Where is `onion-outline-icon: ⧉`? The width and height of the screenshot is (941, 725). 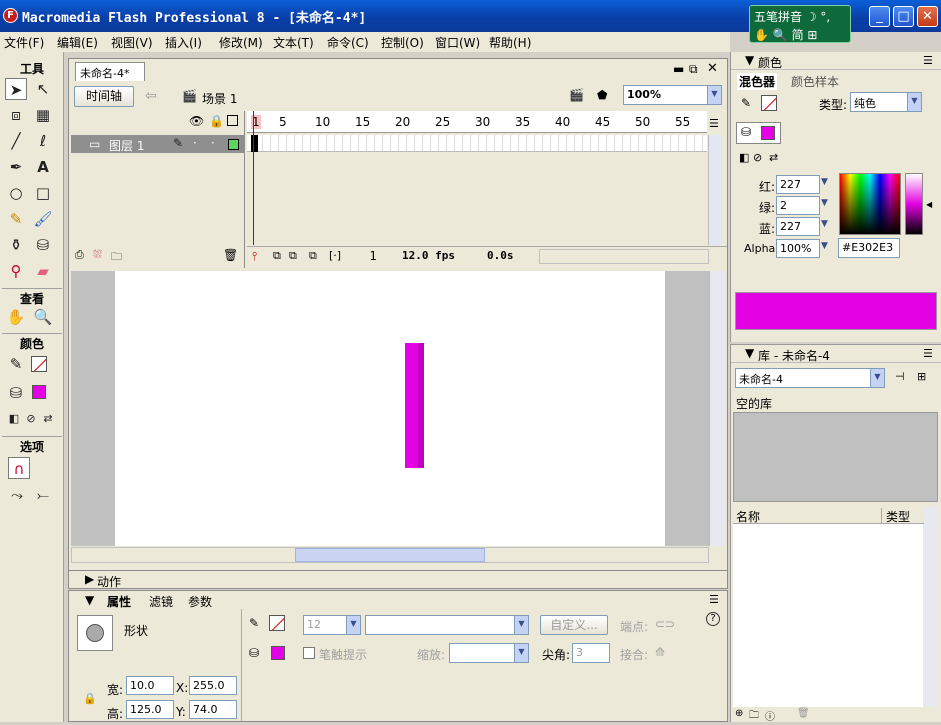 onion-outline-icon: ⧉ is located at coordinates (293, 256).